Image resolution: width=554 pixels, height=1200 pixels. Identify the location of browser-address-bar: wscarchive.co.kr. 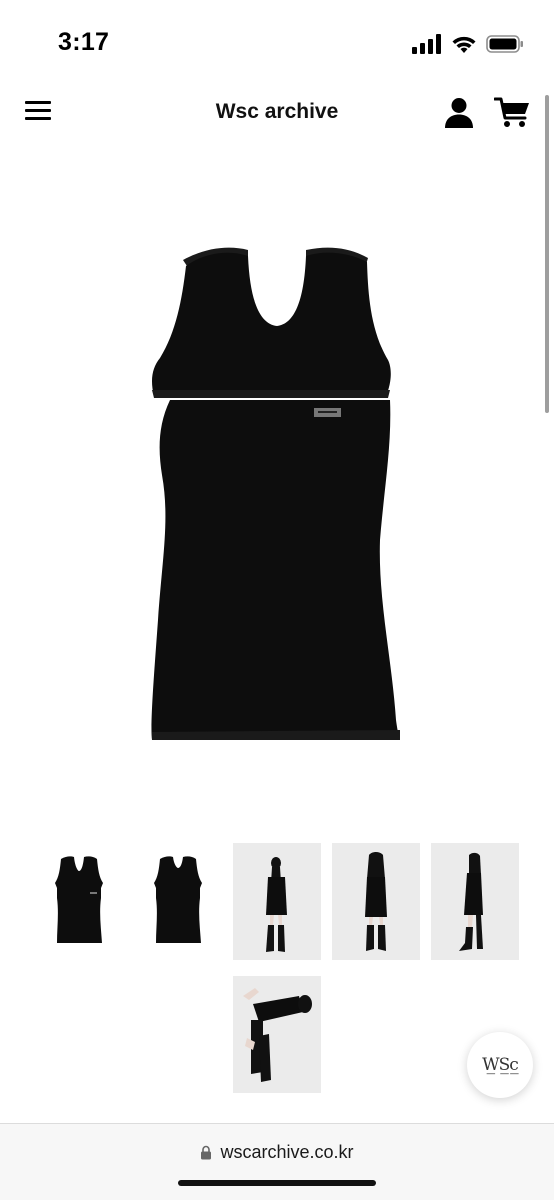
(277, 1161).